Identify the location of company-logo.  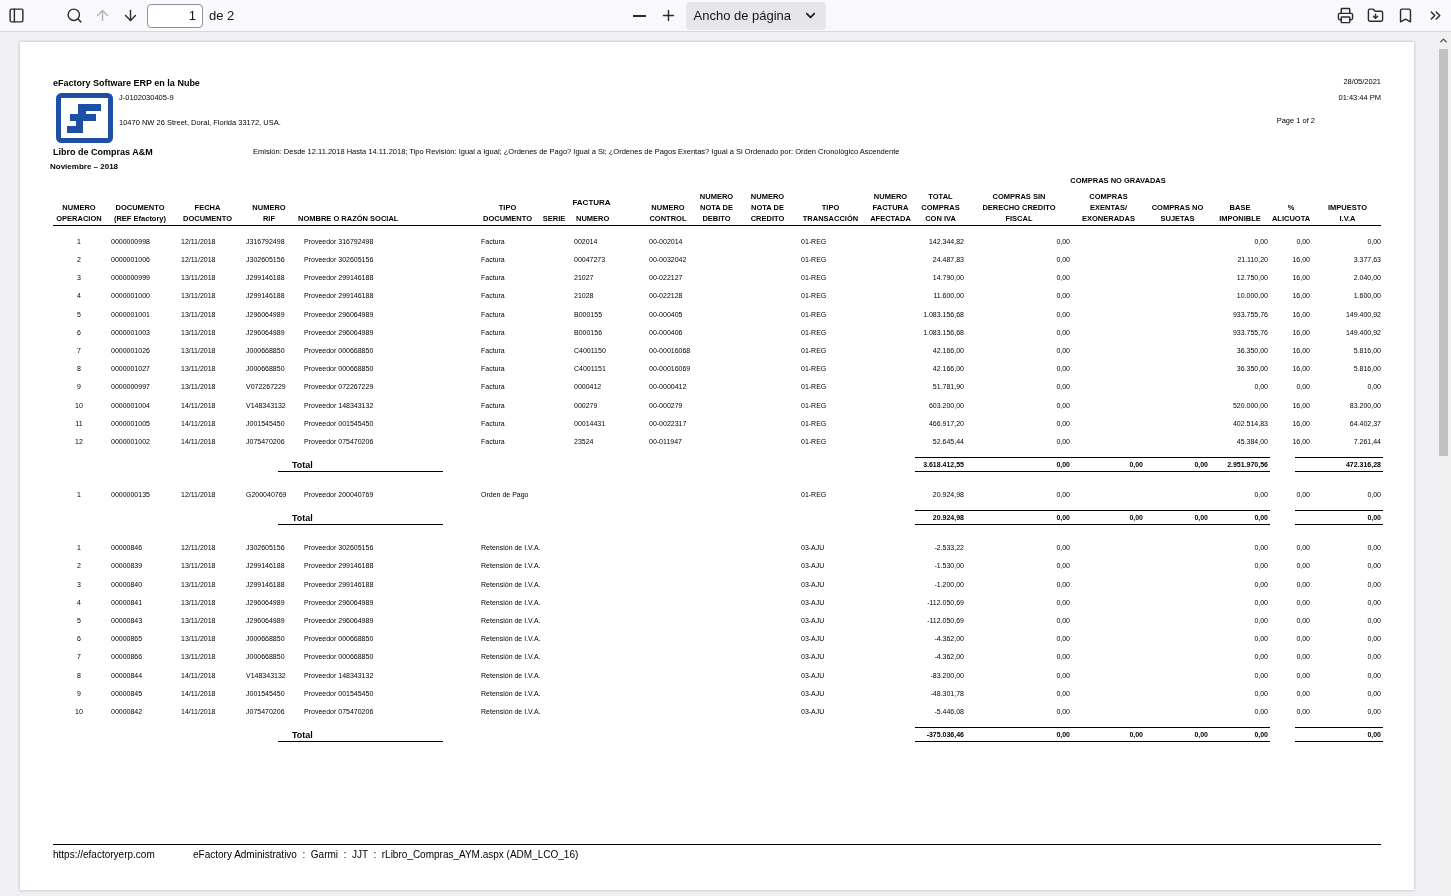
(84, 118).